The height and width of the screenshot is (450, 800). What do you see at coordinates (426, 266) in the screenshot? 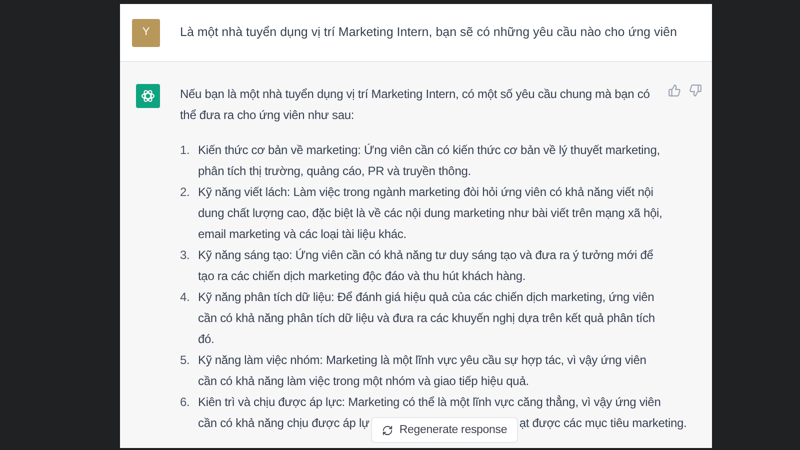
I see `list-item-text: Kỹ năng sáng tạo: Ứng viên cần có khả năng tư duy sáng tạo và đưa ra ý tưởng mới để tạo ra các chiến dịch marketing độc đáo và thu hút khách hàng.` at bounding box center [426, 266].